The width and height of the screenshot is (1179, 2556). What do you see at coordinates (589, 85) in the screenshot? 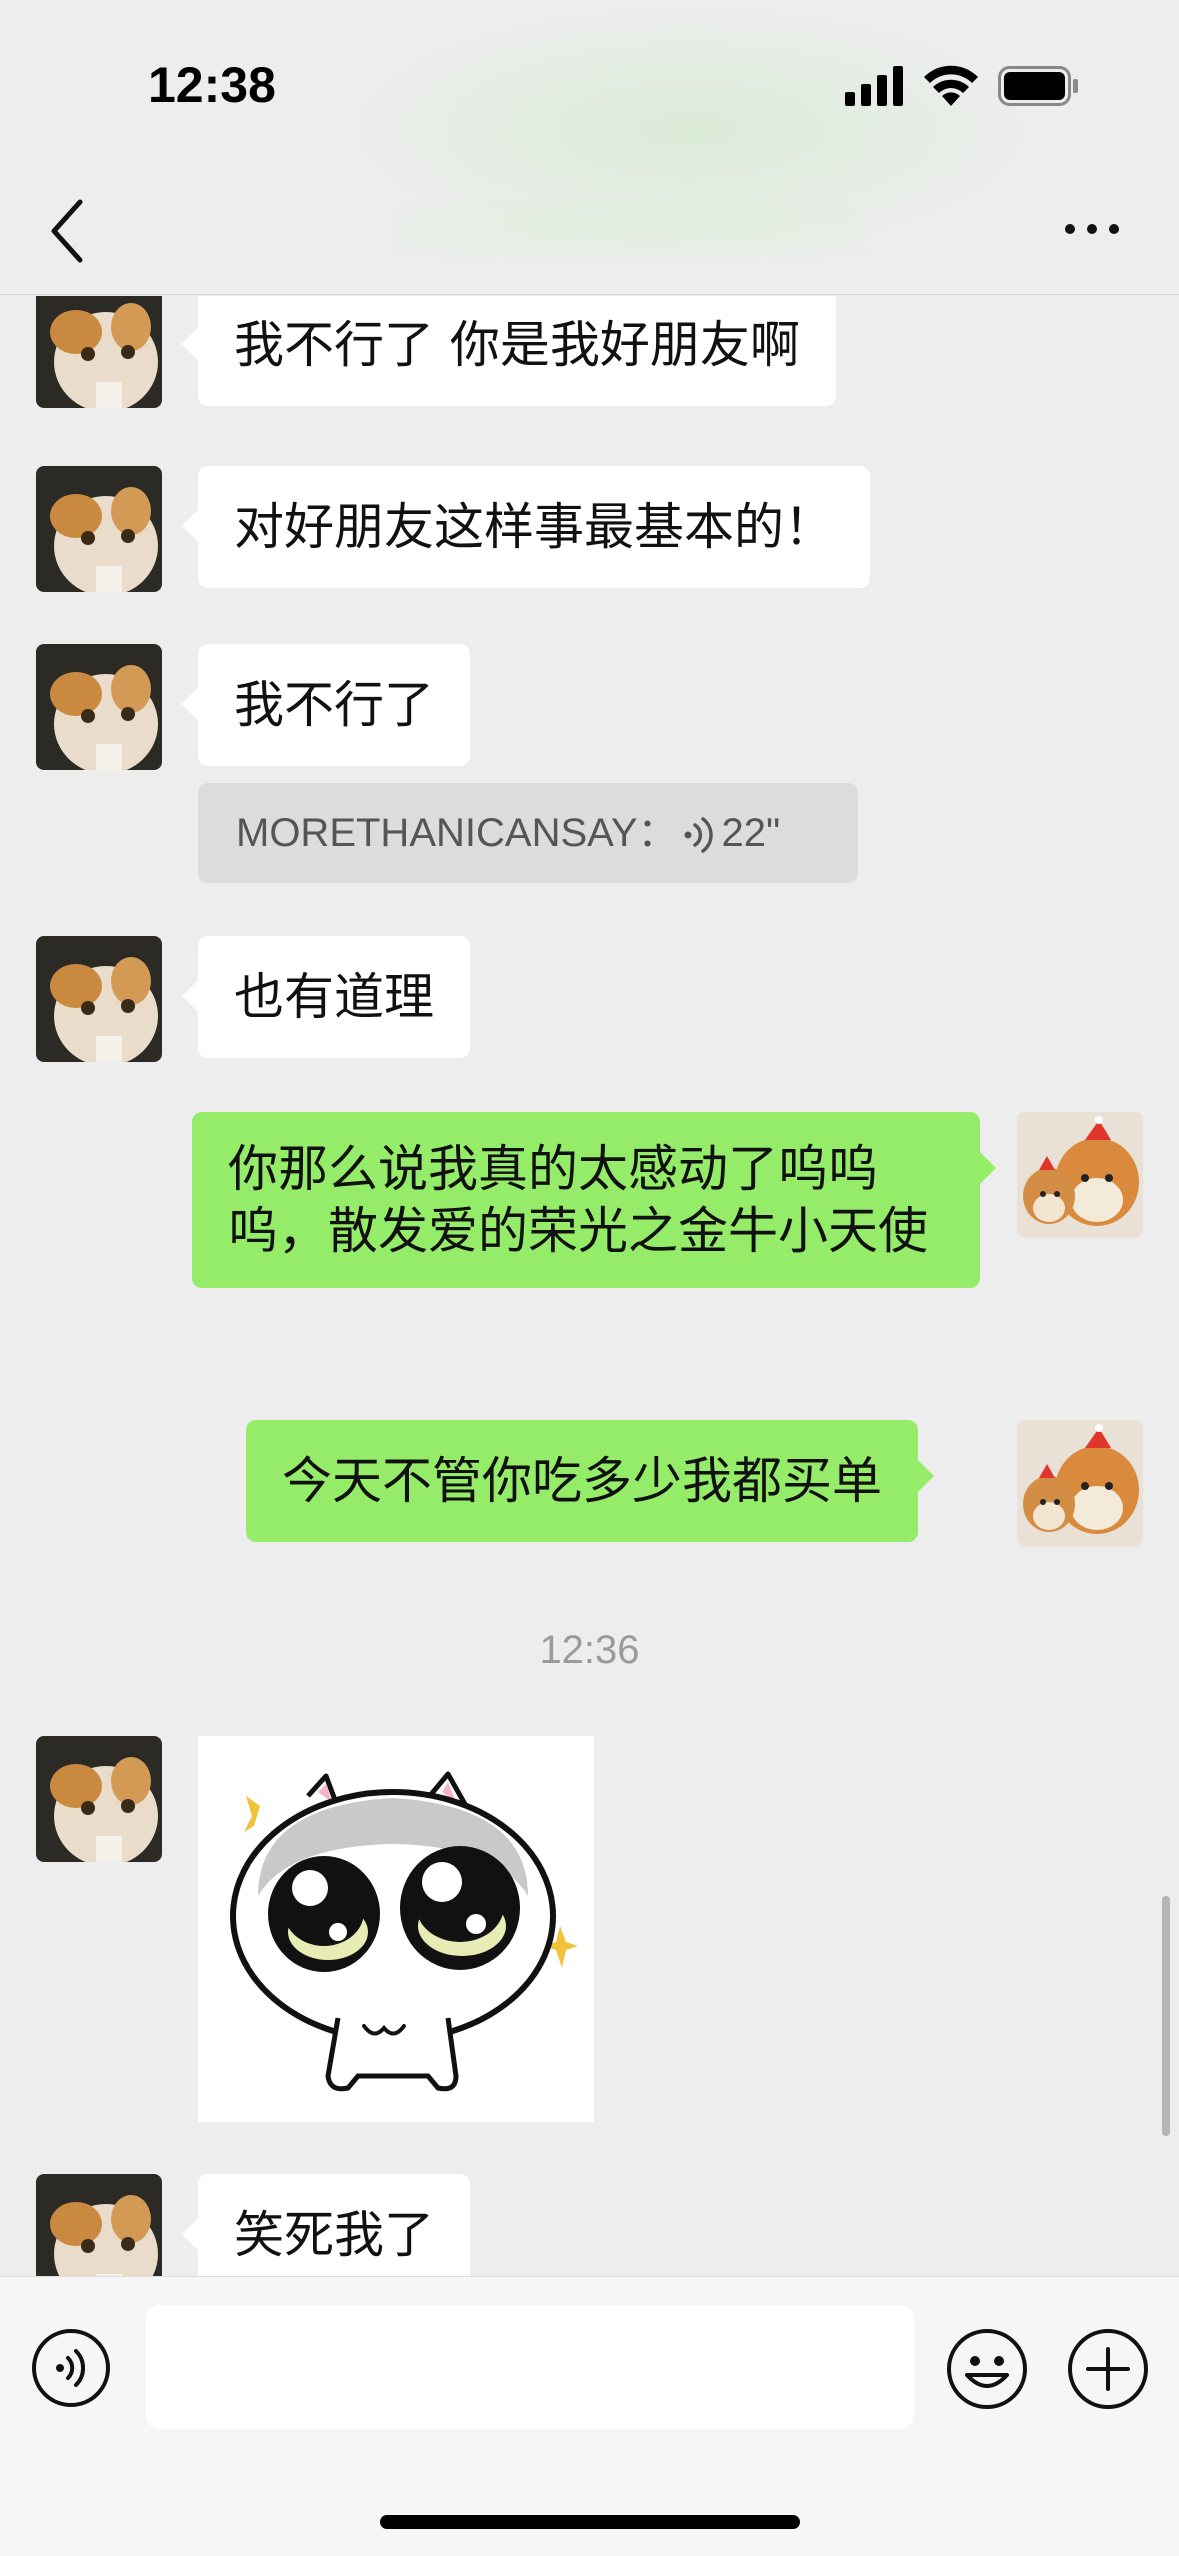
I see `status-bar: 12:38` at bounding box center [589, 85].